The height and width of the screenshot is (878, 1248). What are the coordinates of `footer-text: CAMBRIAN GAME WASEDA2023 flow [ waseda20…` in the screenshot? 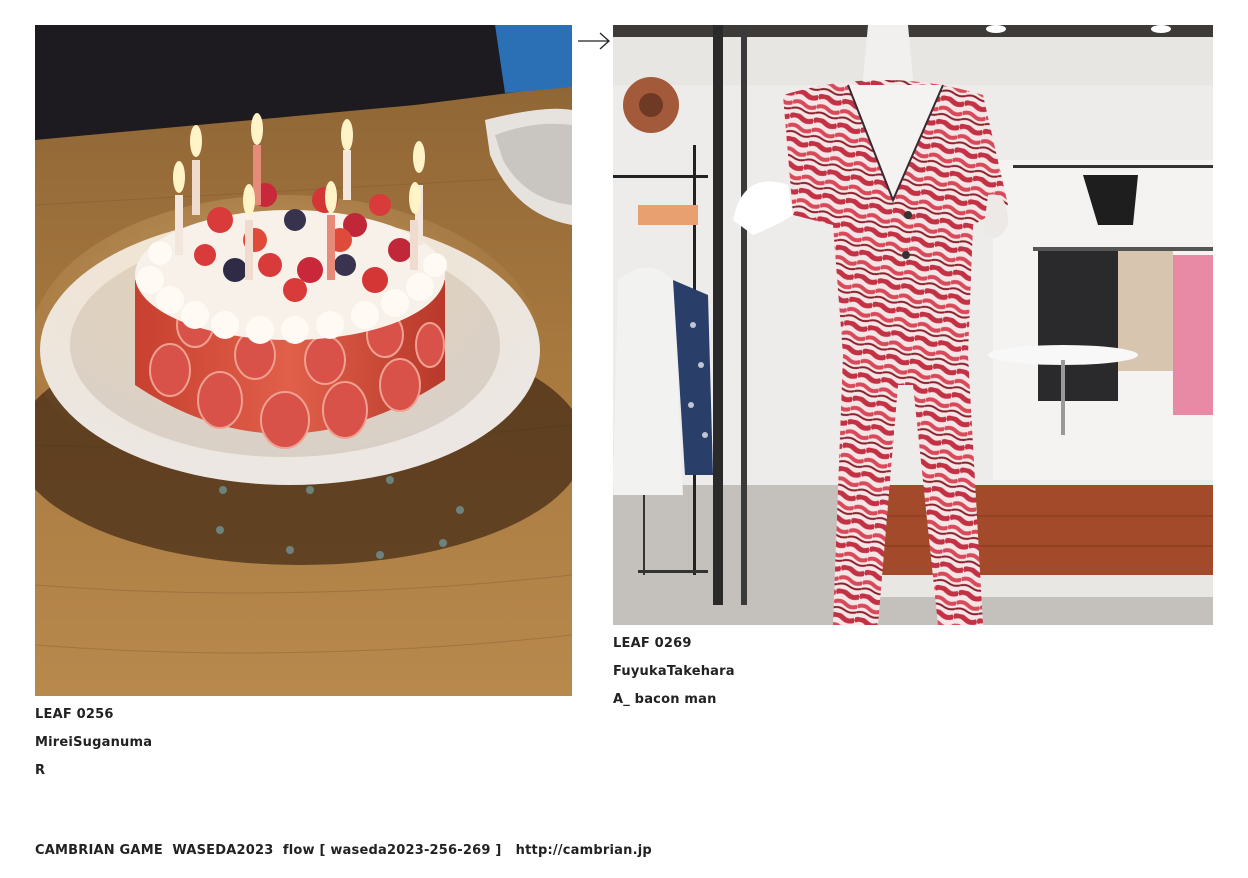 It's located at (275, 850).